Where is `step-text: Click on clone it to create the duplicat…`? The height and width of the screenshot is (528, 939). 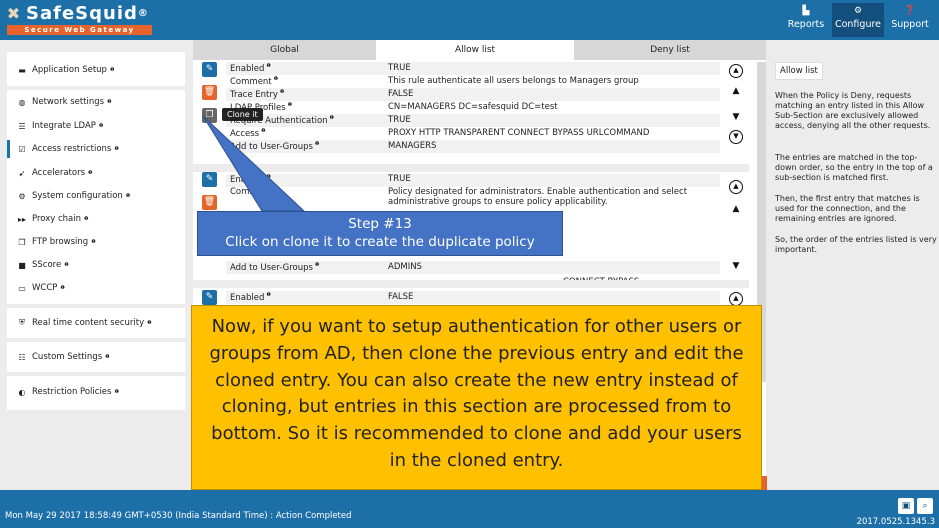
step-text: Click on clone it to create the duplicat… is located at coordinates (380, 242).